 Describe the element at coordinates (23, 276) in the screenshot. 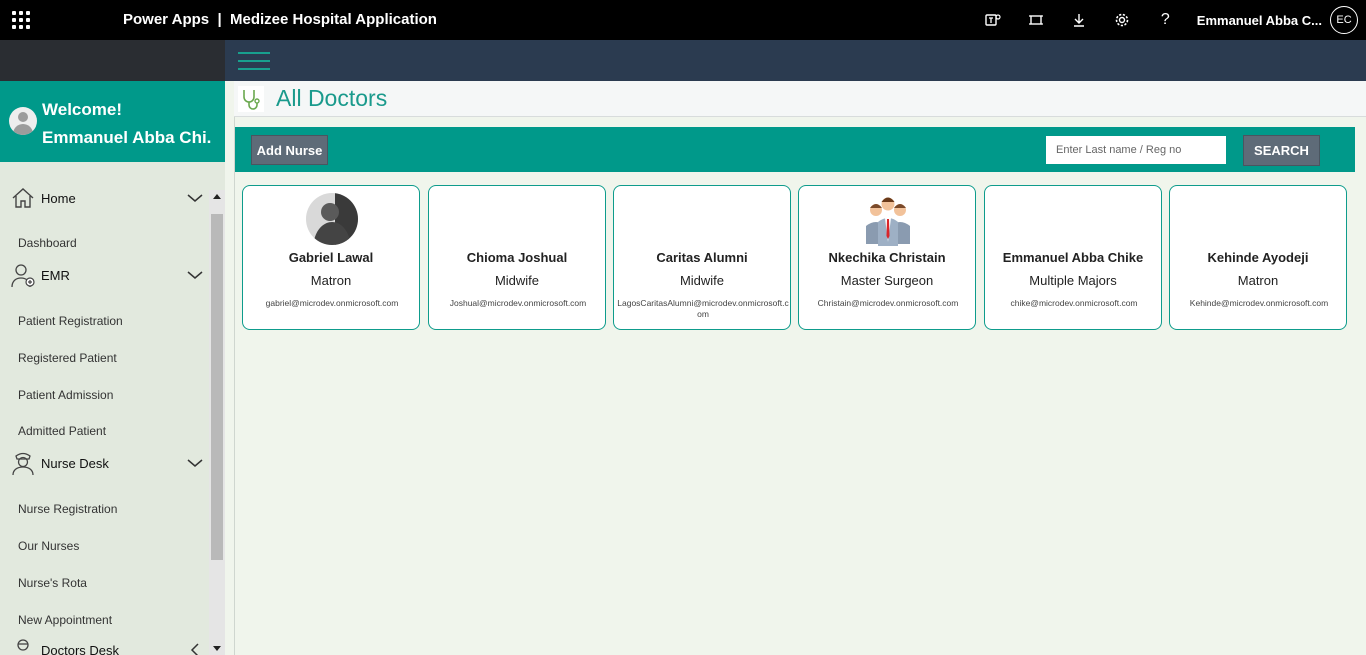

I see `doctor-icon` at that location.